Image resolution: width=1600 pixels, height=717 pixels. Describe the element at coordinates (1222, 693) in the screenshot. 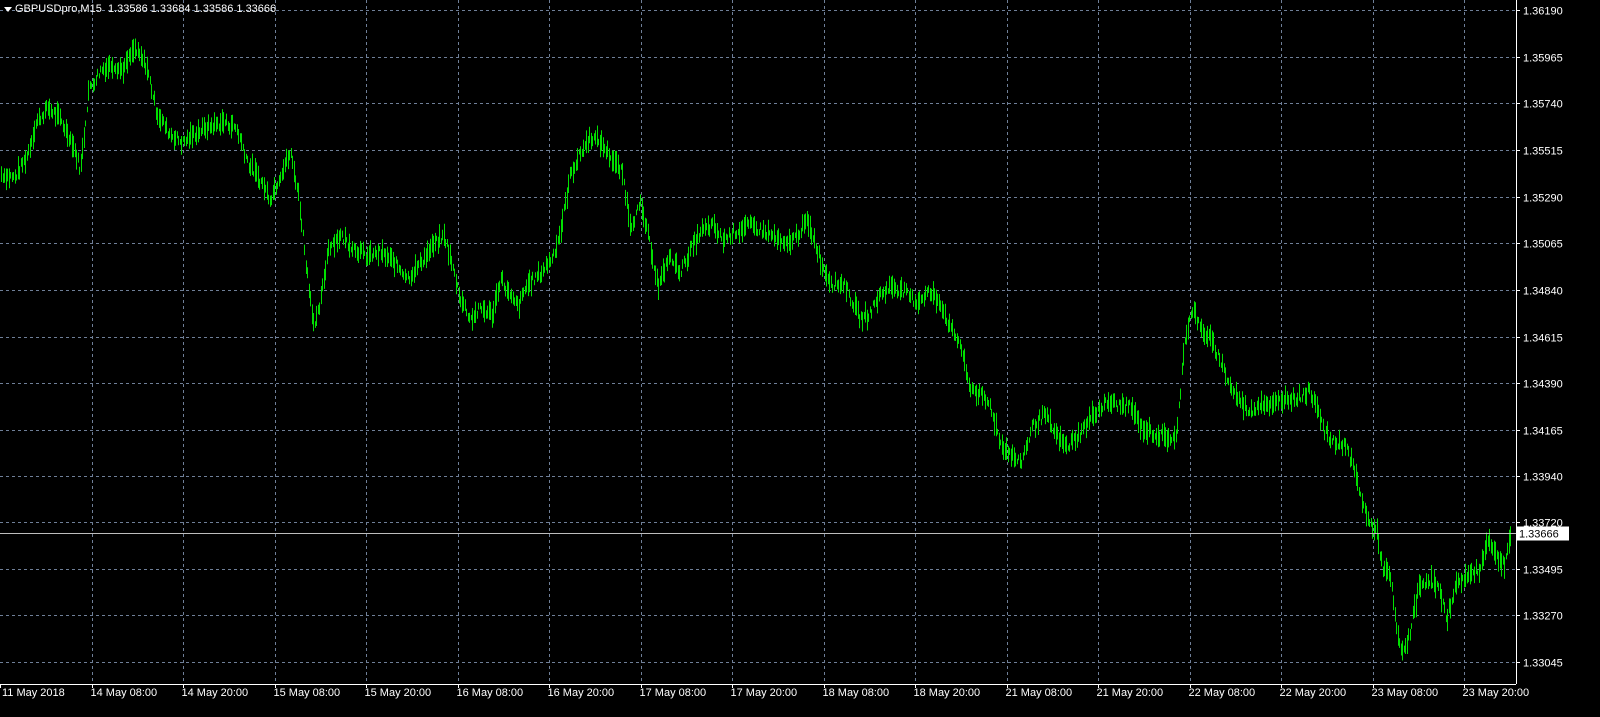

I see `x-tick-label: 22 May 08:00` at that location.